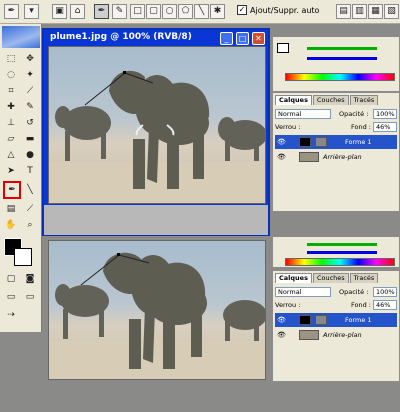 Image resolution: width=400 pixels, height=412 pixels. Describe the element at coordinates (11, 91) in the screenshot. I see `crop-icon: ⌗` at that location.